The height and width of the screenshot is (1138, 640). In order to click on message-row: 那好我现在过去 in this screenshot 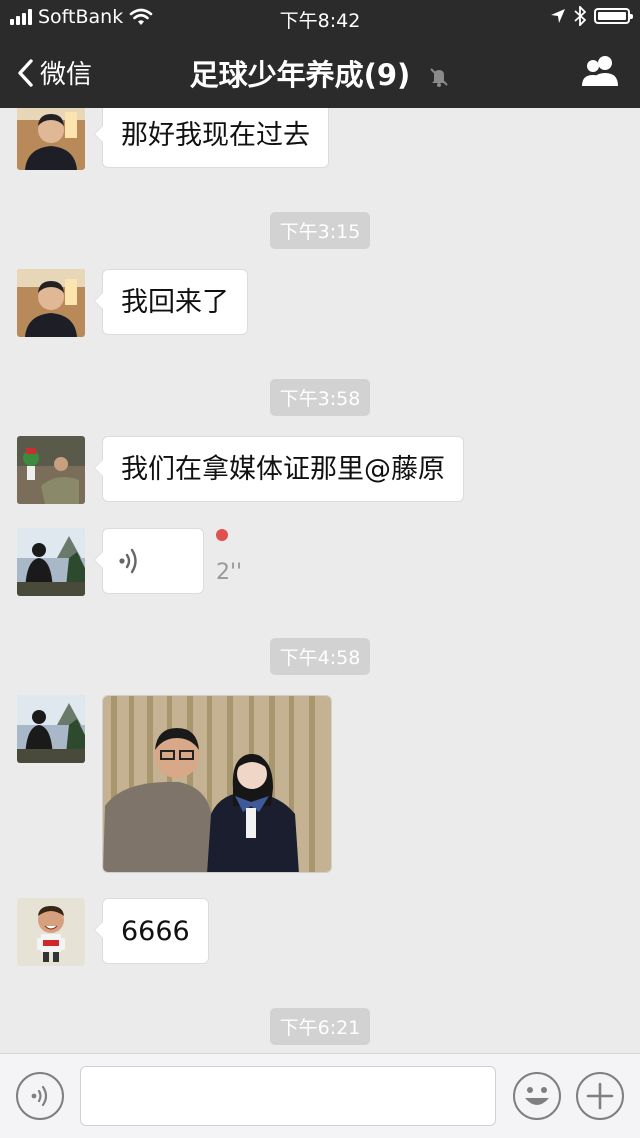, I will do `click(173, 139)`.